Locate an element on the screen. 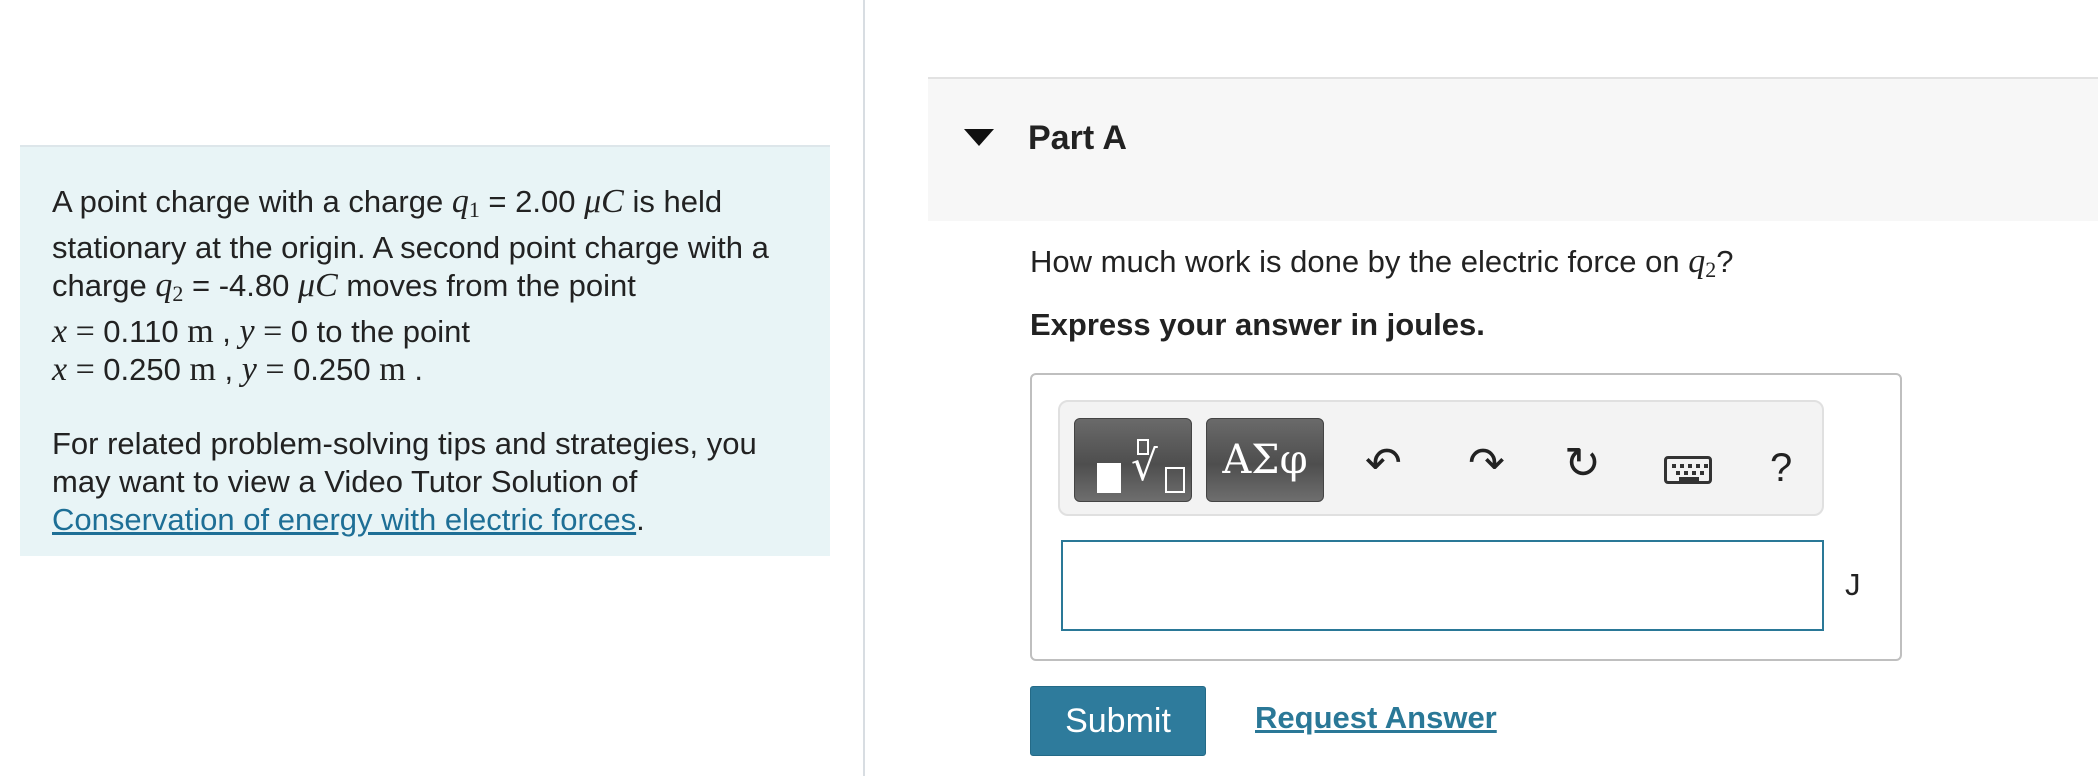  math-toolbar: √ ΑΣφ ↶ ↷ ↻ ? is located at coordinates (1441, 458).